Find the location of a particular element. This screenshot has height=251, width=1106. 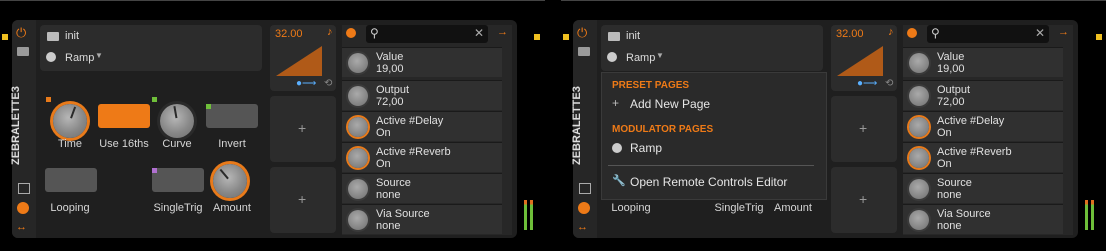

invert-label: Invert is located at coordinates (232, 144).